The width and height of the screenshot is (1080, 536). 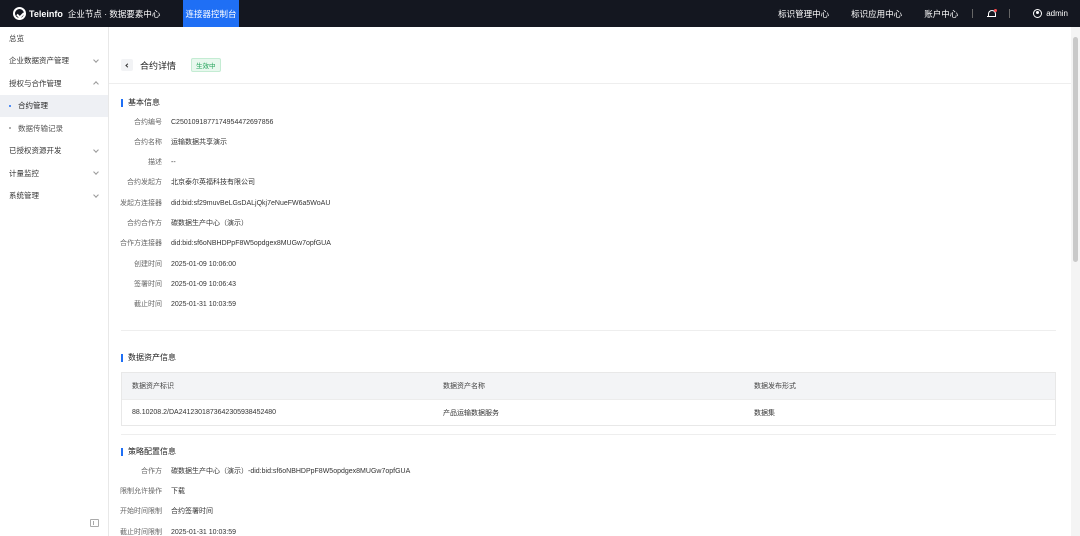 What do you see at coordinates (35, 83) in the screenshot?
I see `sidebar-item-label: 授权与合作管理` at bounding box center [35, 83].